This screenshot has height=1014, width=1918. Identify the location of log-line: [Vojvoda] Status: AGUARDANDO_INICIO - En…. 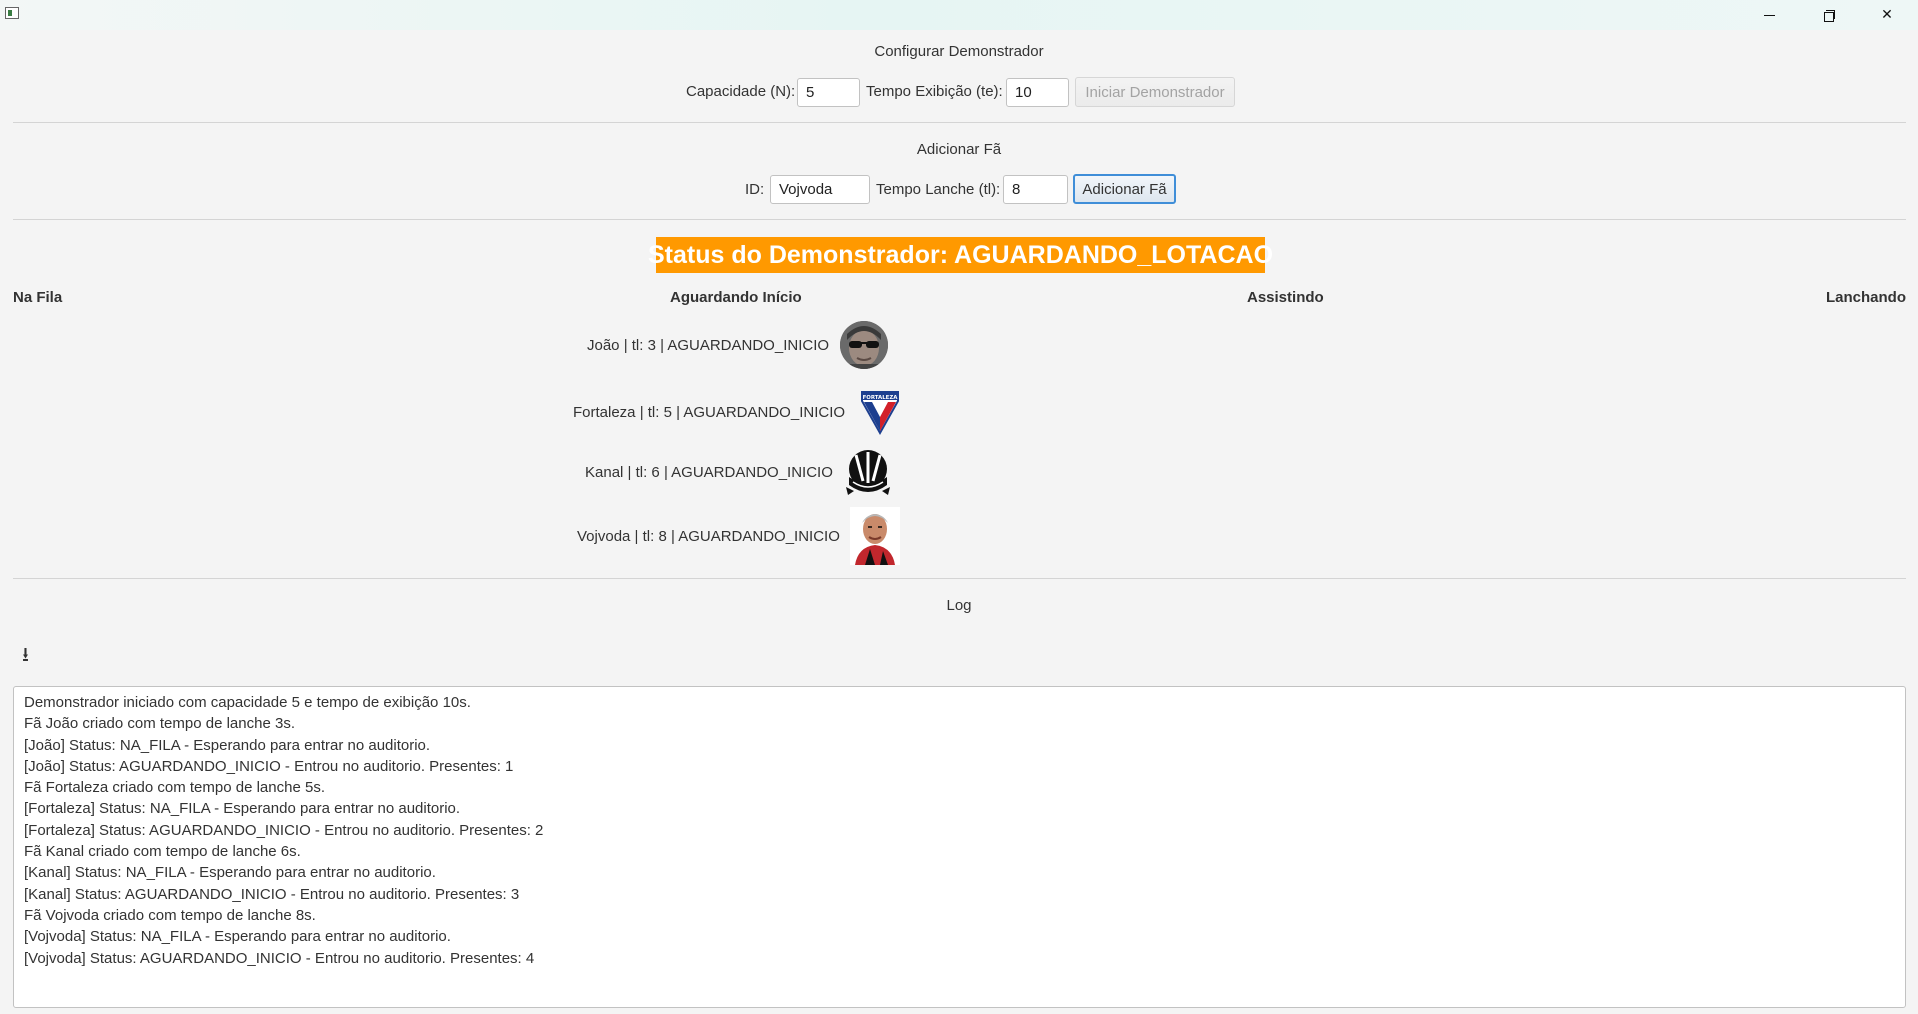
(279, 958).